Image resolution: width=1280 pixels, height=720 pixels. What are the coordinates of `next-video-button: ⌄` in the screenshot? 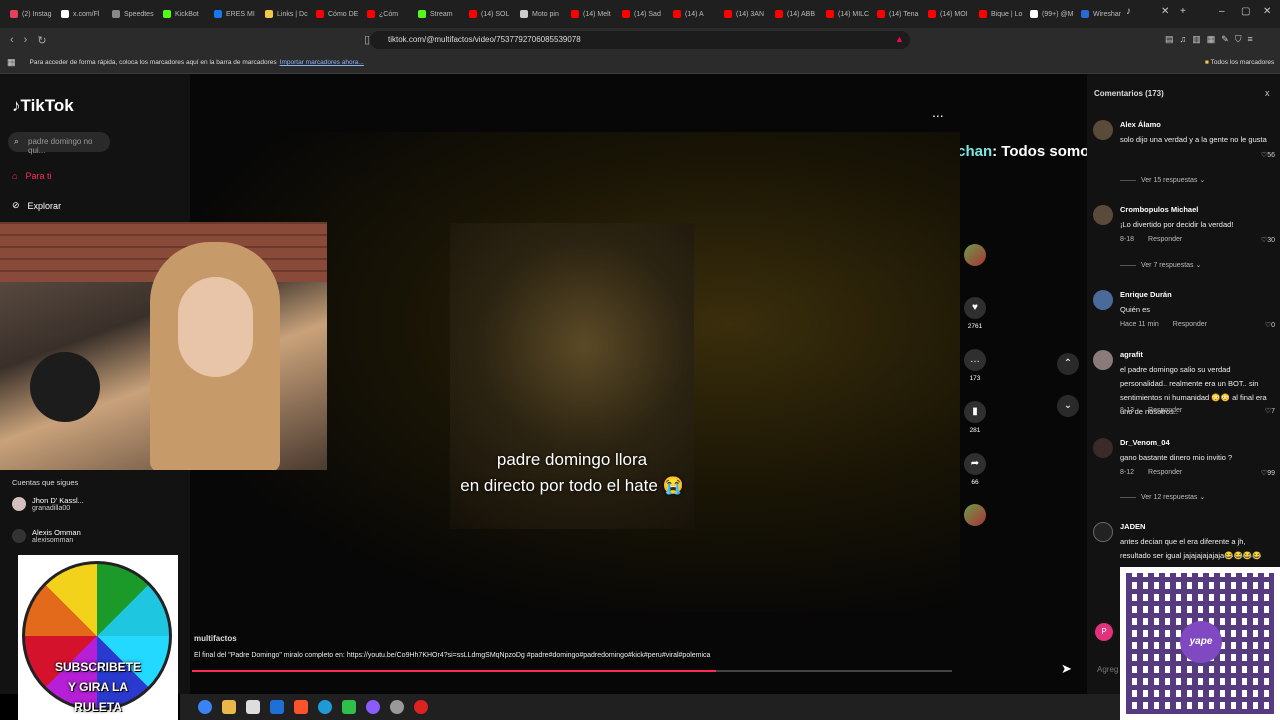 It's located at (1068, 406).